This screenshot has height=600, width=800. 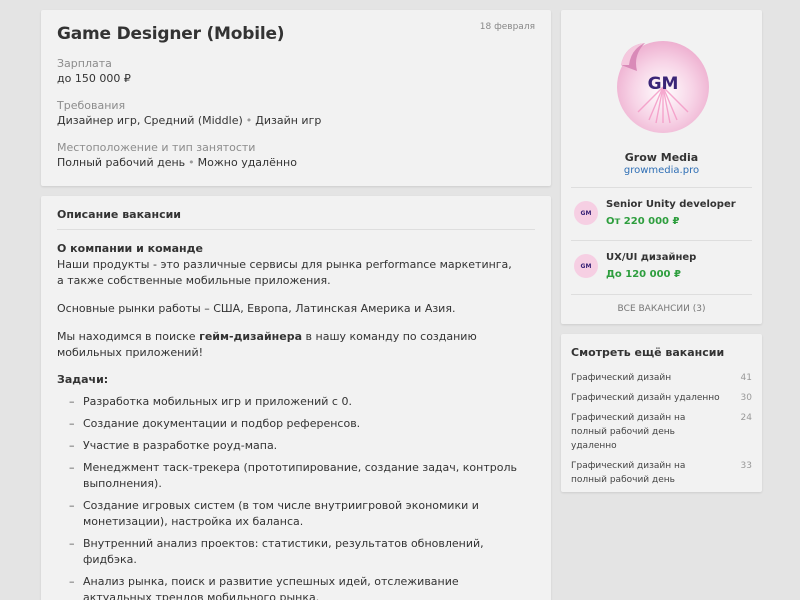 What do you see at coordinates (292, 446) in the screenshot?
I see `task-item: – Участие в разработке роуд-мапа.` at bounding box center [292, 446].